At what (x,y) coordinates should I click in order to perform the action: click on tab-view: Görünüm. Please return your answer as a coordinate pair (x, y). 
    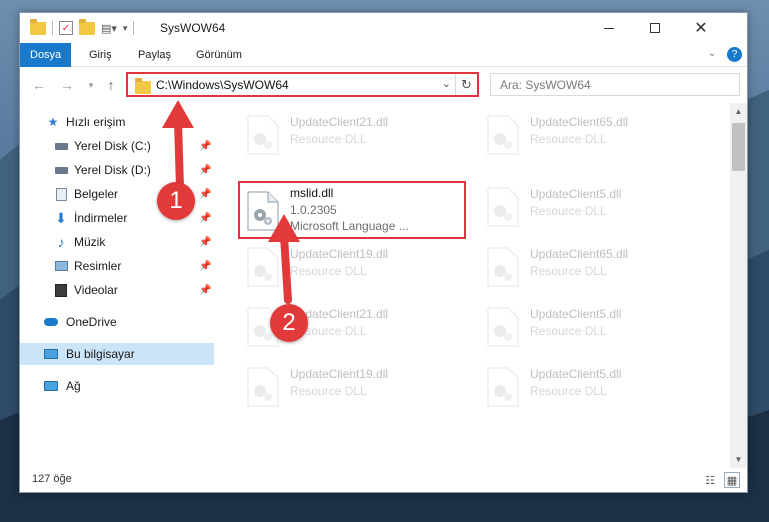
    Looking at the image, I should click on (219, 55).